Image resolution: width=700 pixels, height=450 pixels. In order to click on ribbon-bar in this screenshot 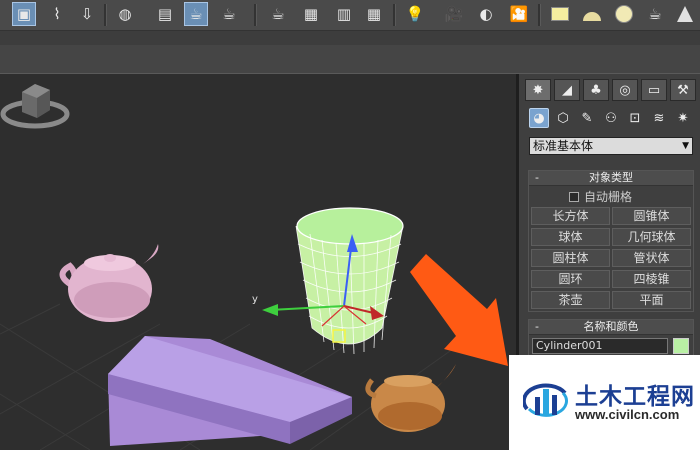, I will do `click(350, 59)`.